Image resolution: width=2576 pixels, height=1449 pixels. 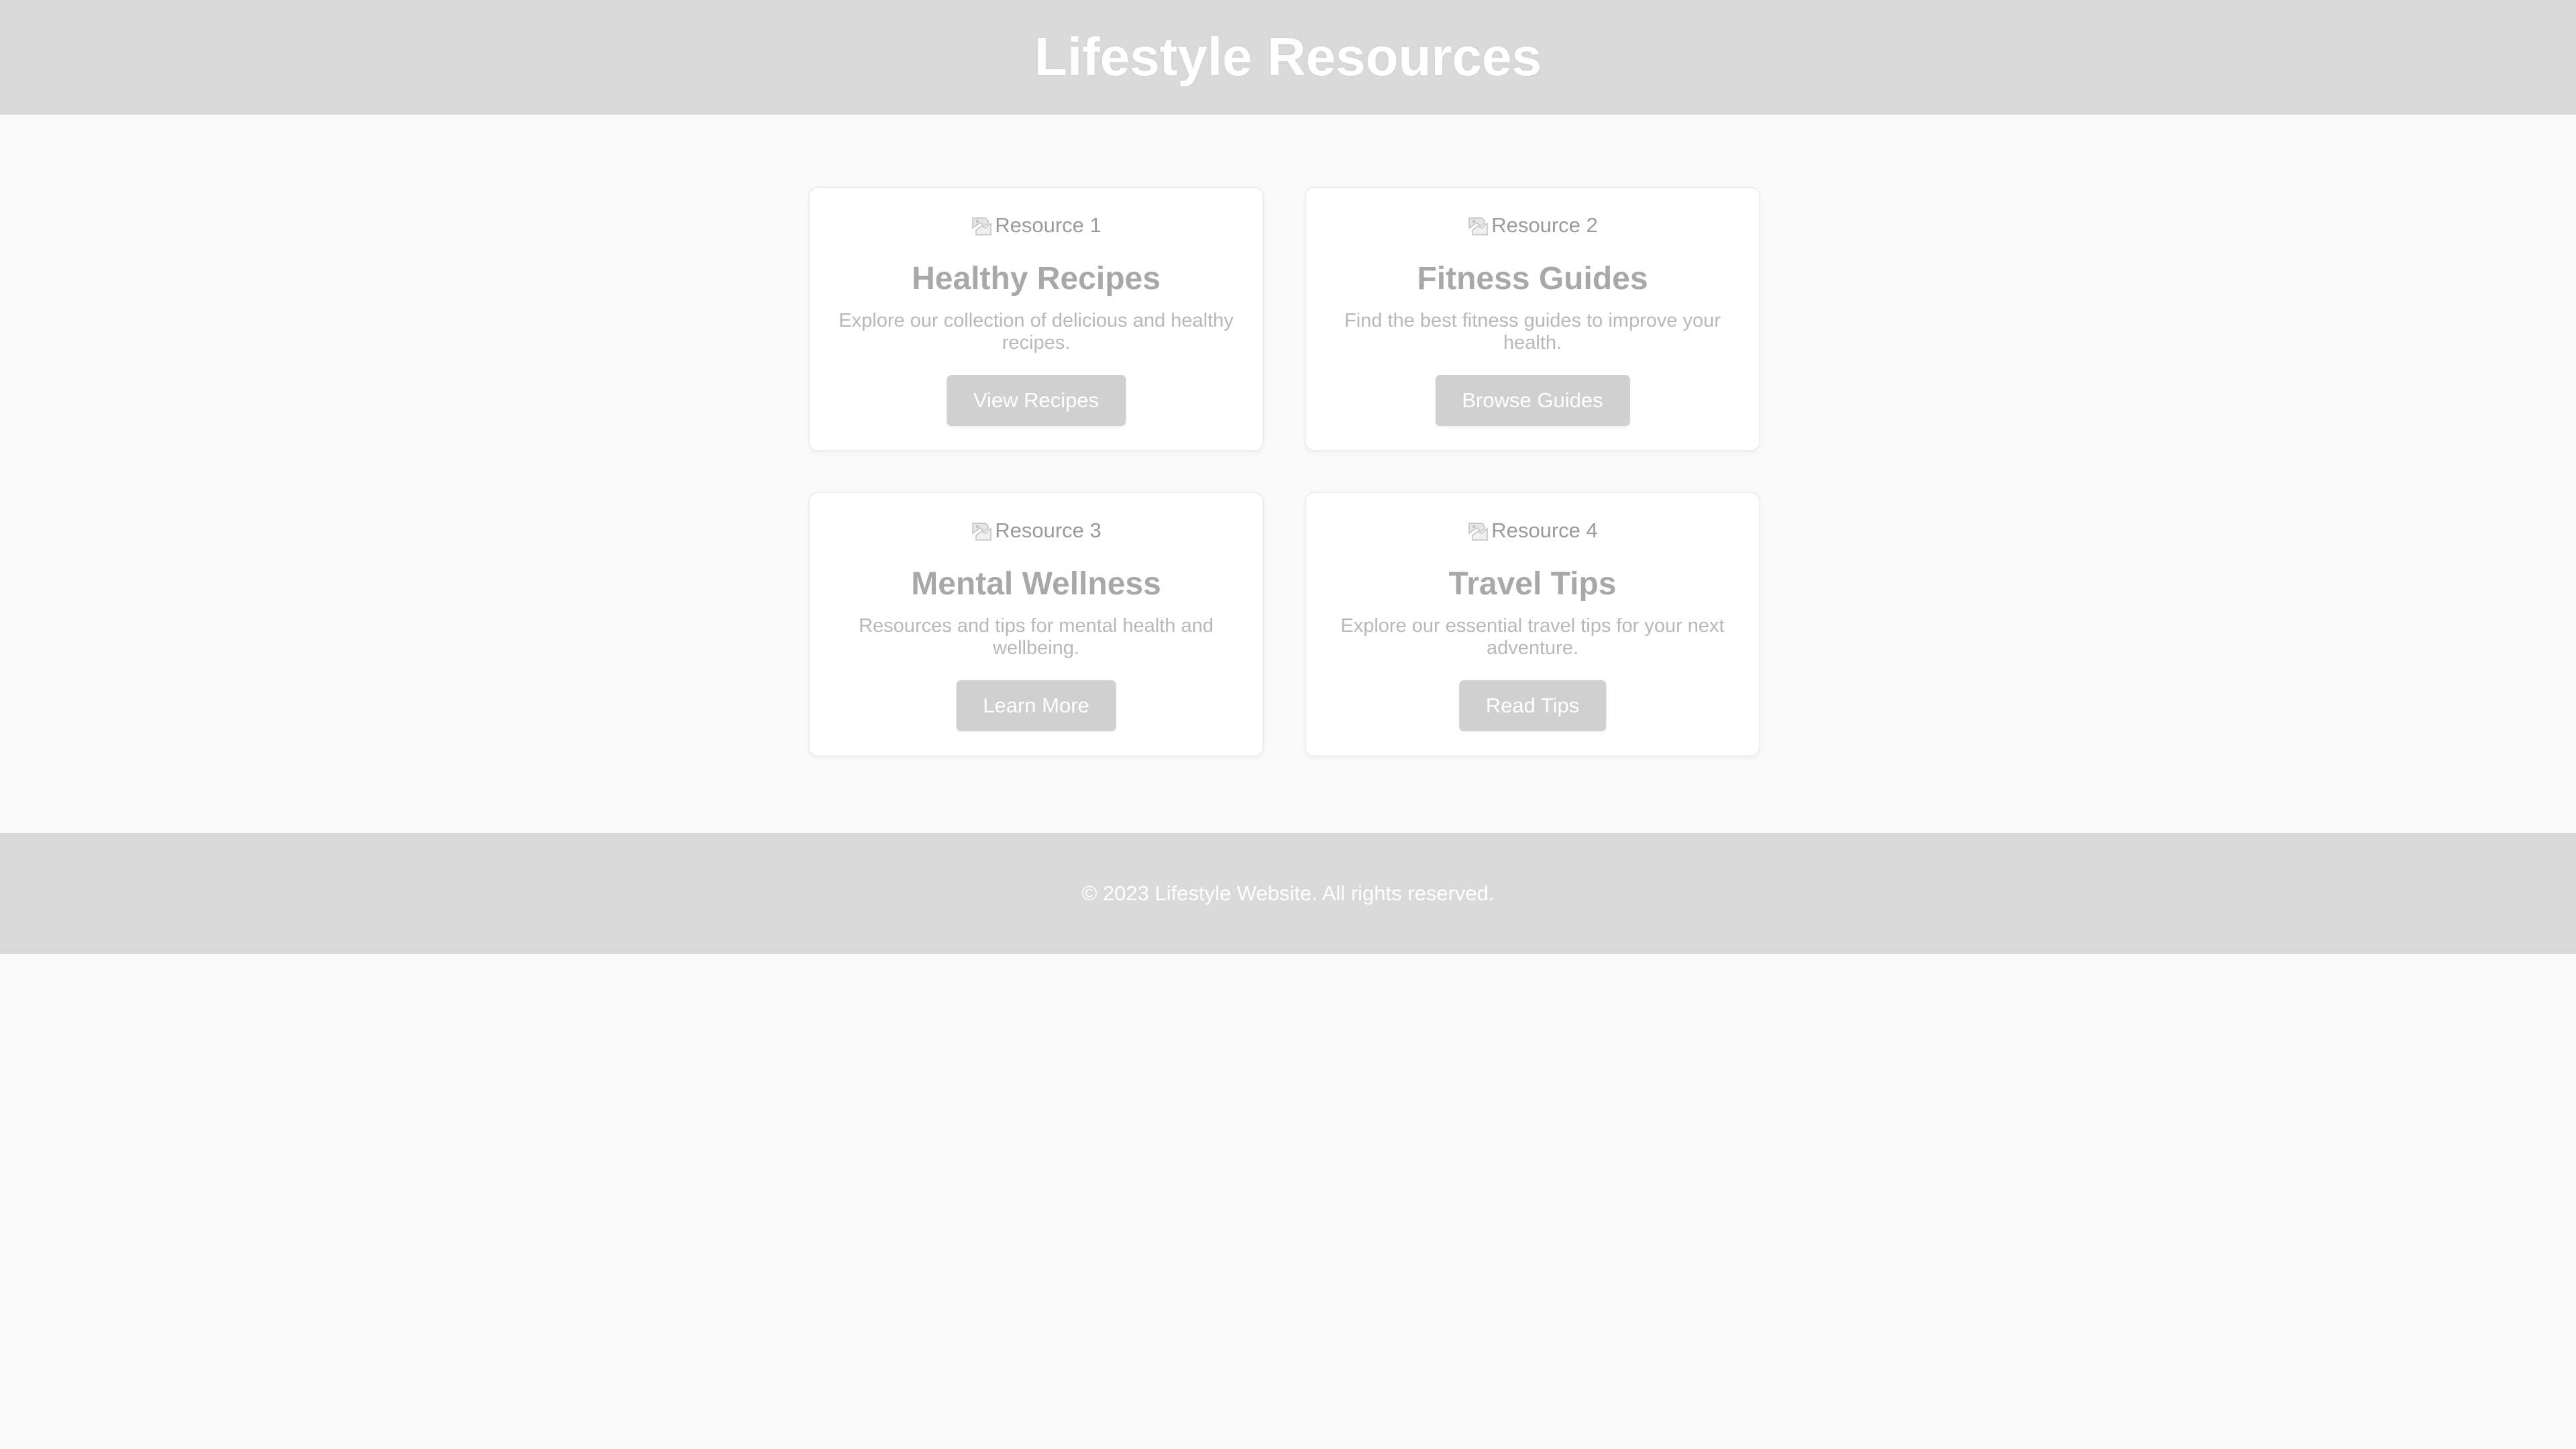 I want to click on site-header: Lifestyle Resources, so click(x=1288, y=57).